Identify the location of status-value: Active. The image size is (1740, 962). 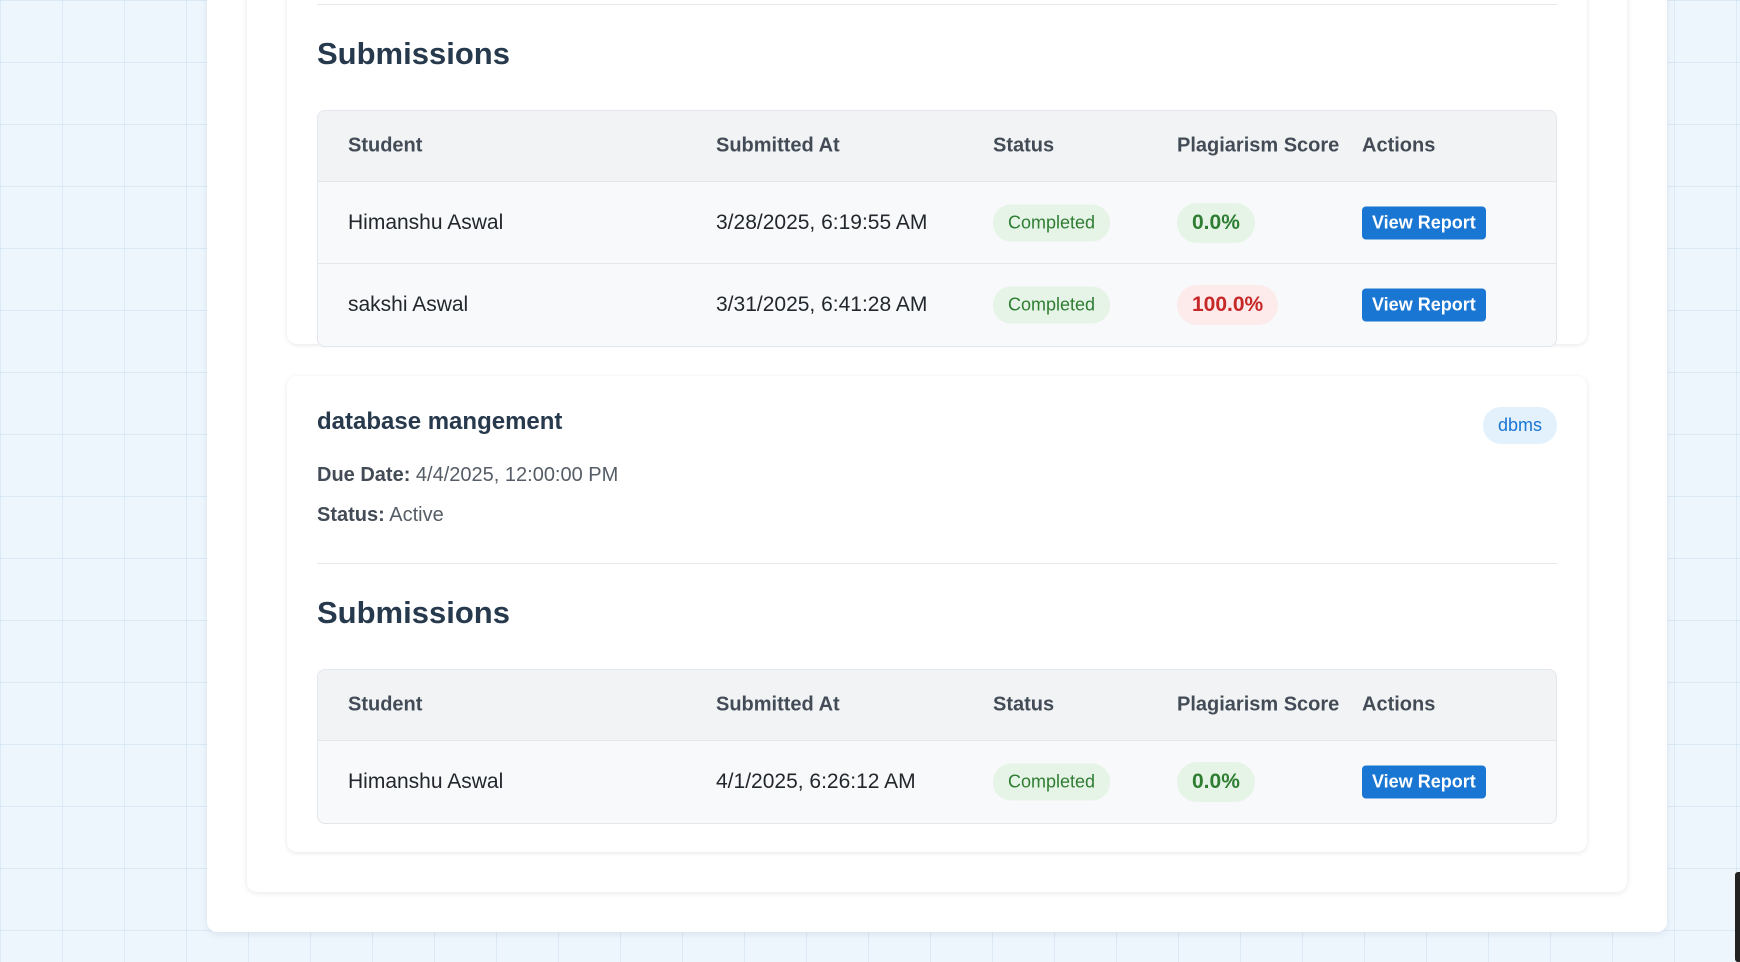
(416, 515).